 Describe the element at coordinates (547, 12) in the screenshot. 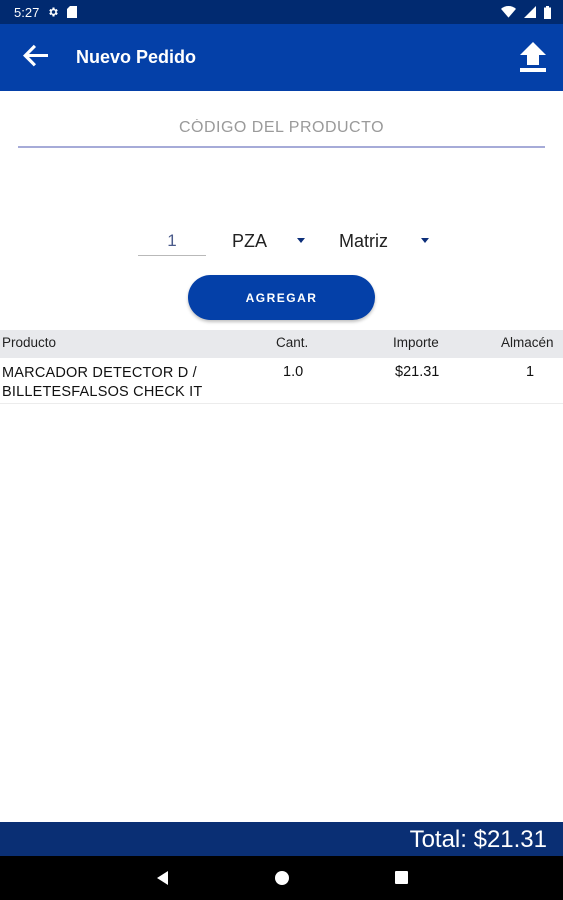

I see `battery-icon` at that location.